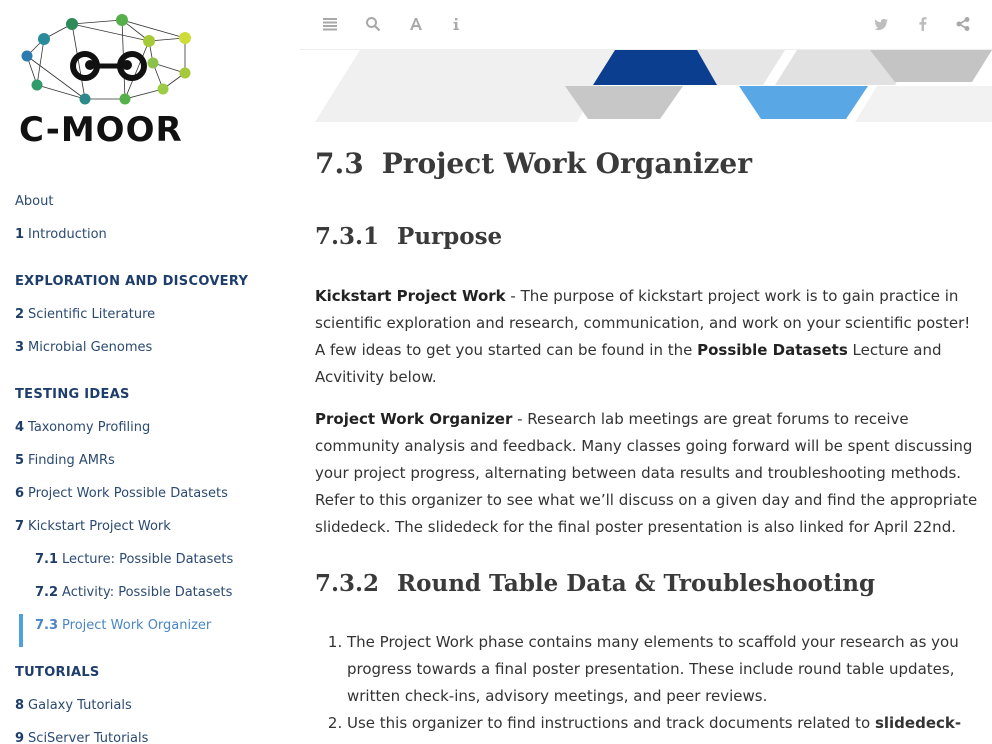 This screenshot has width=992, height=744. Describe the element at coordinates (128, 493) in the screenshot. I see `toc-label: Project Work Possible Datasets` at that location.